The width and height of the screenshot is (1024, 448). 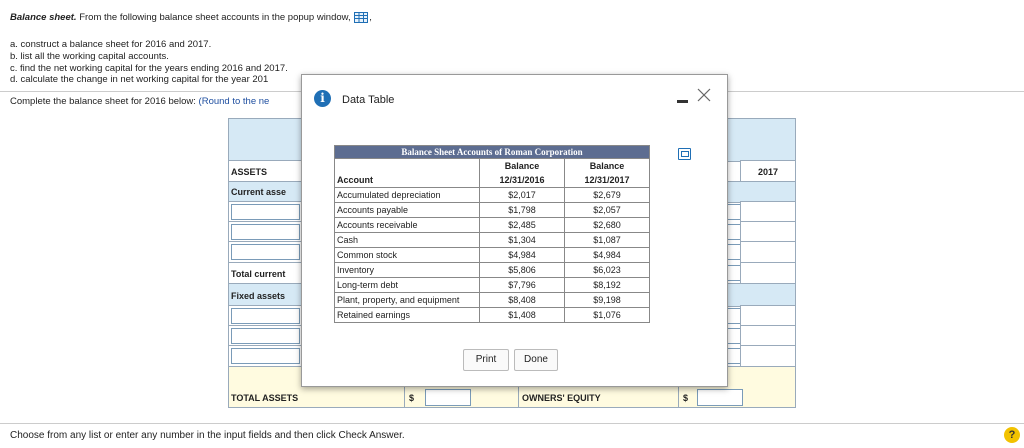 What do you see at coordinates (607, 255) in the screenshot?
I see `row-2017: $4,984` at bounding box center [607, 255].